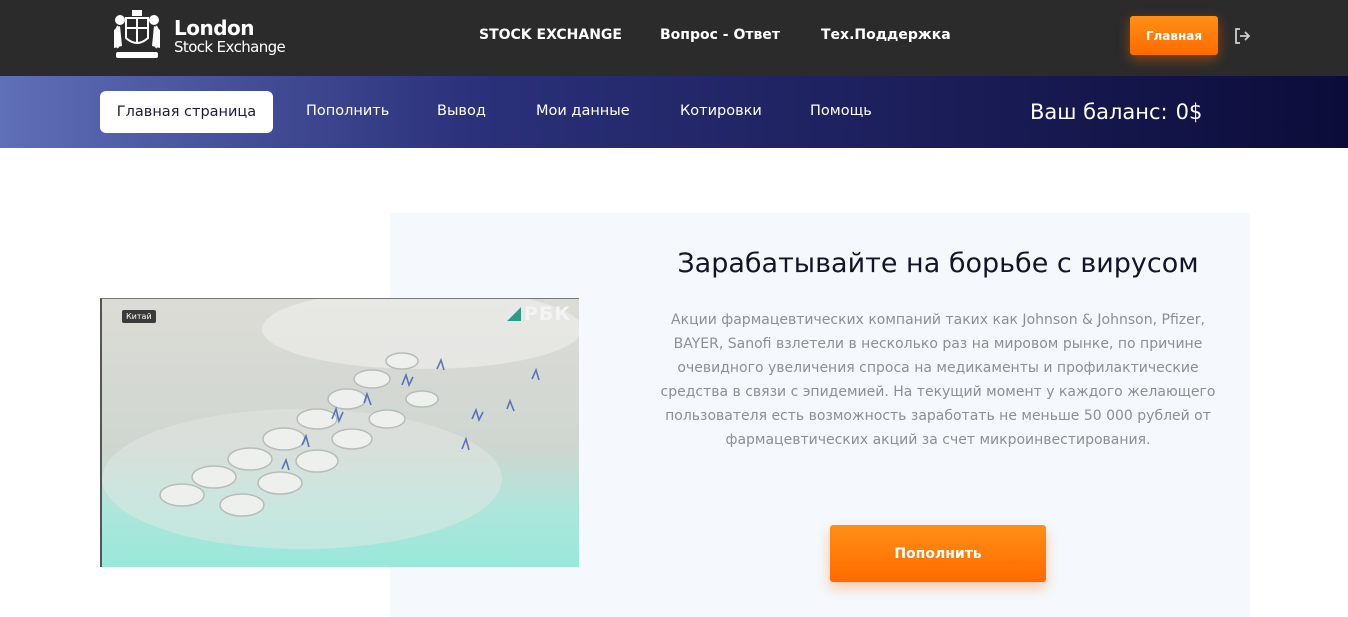 The height and width of the screenshot is (617, 1348). I want to click on video-brand: РБК, so click(539, 314).